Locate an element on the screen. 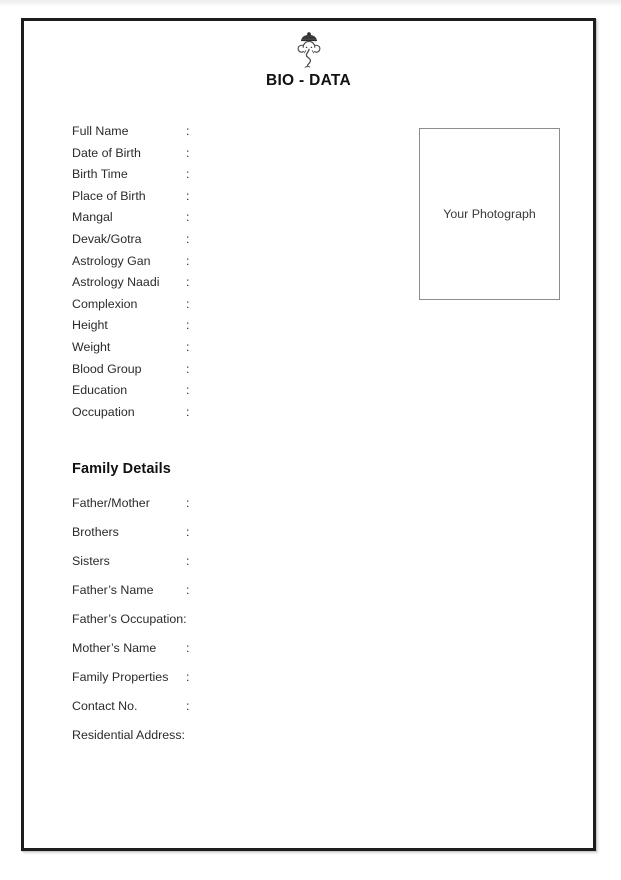  field-label: Father’s Occupation is located at coordinates (128, 619).